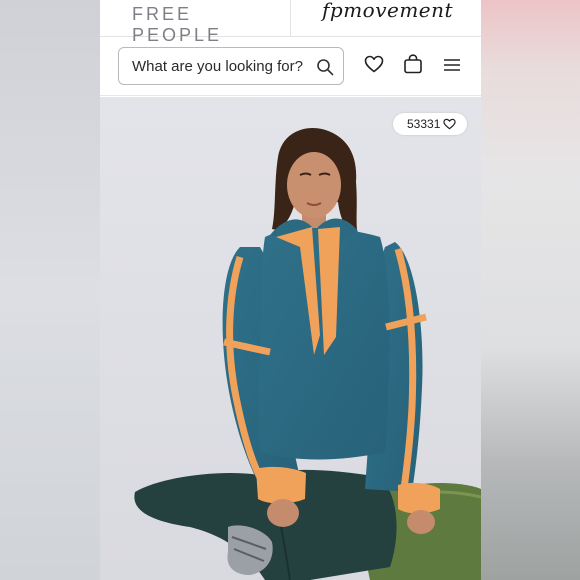 Image resolution: width=580 pixels, height=580 pixels. I want to click on brand-tab-free-people: FREE PEOPLE, so click(195, 22).